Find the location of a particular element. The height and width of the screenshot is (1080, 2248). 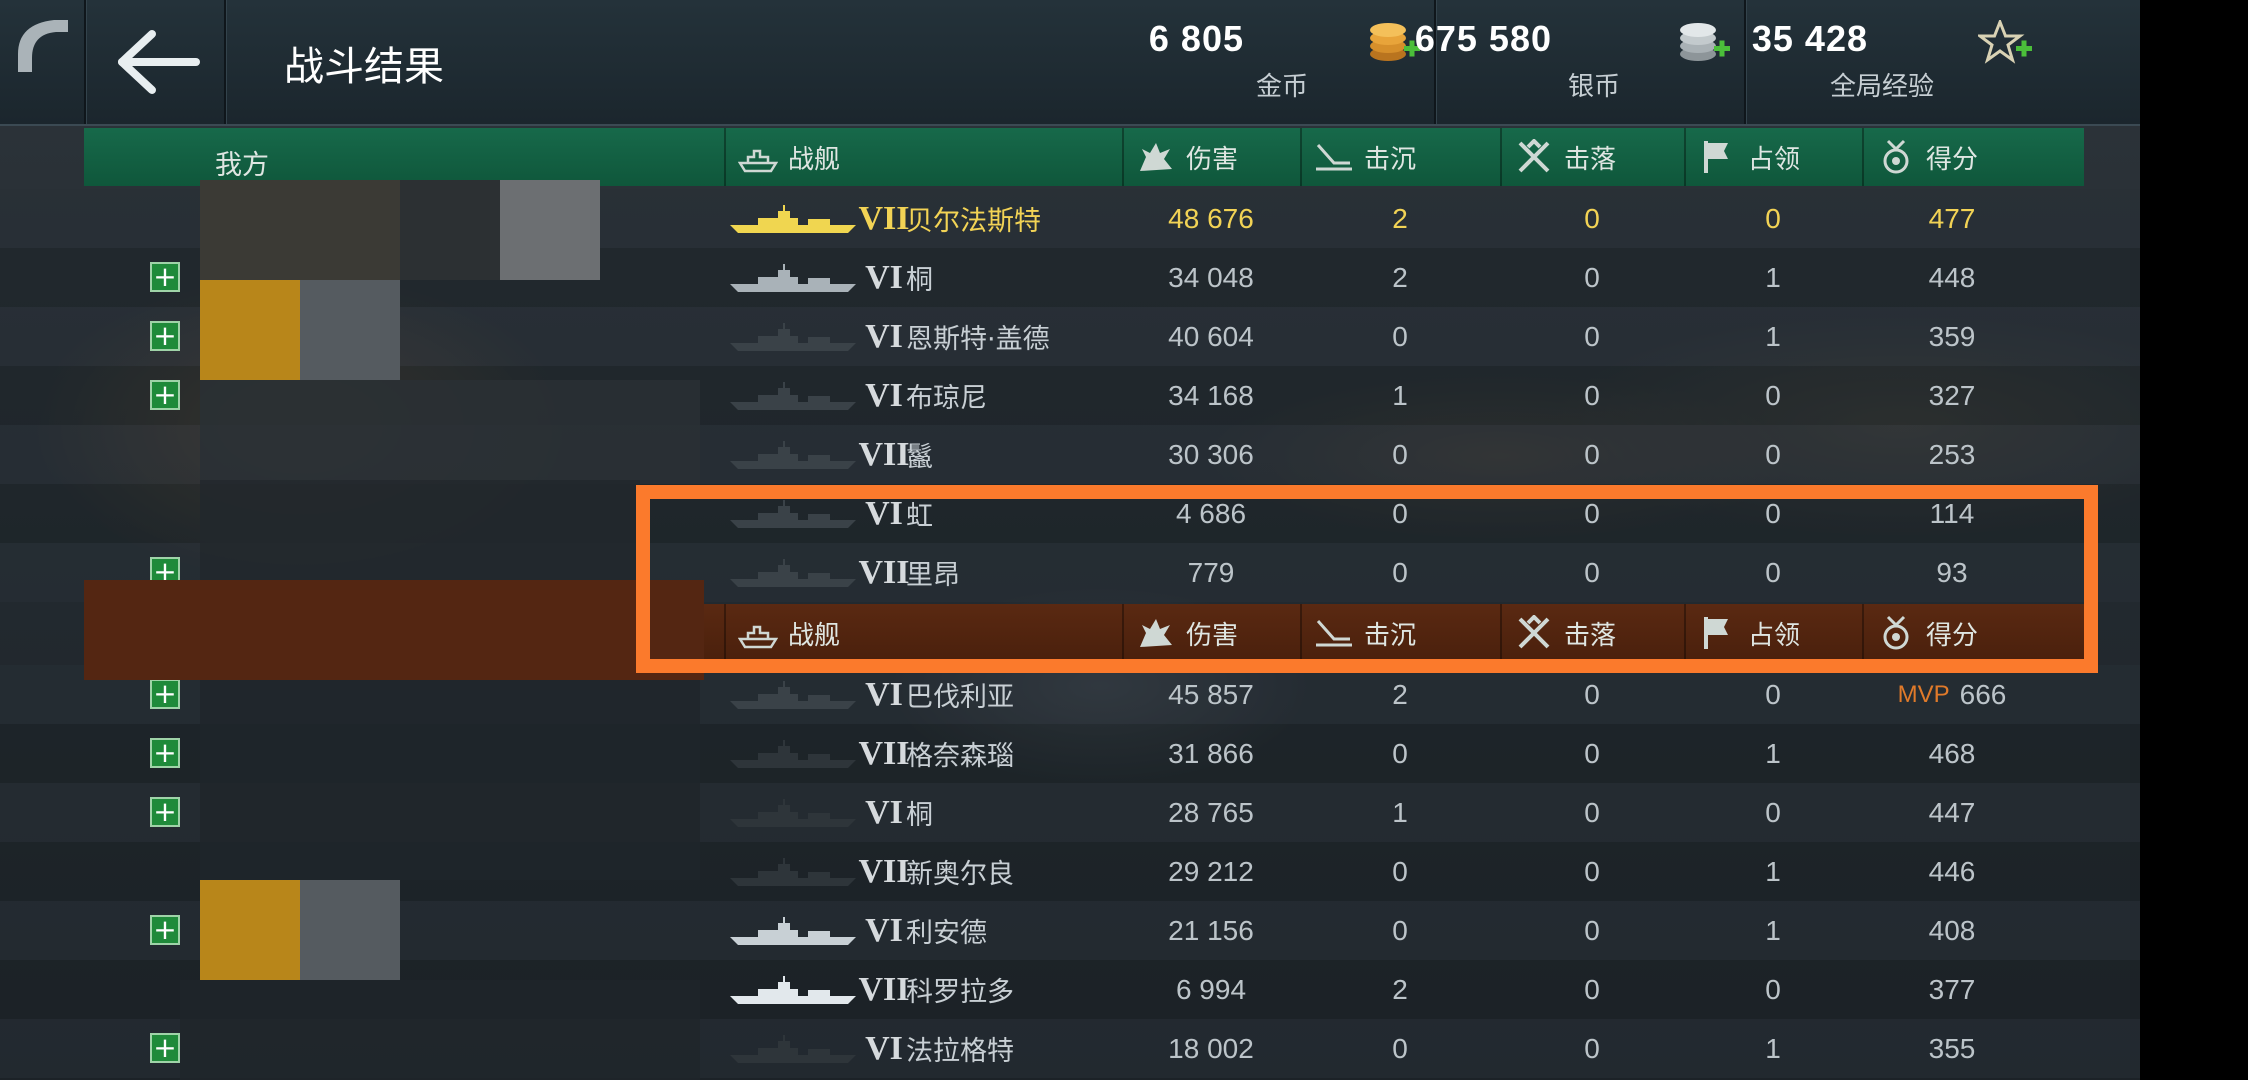

gold-coins-icon is located at coordinates (1394, 43).